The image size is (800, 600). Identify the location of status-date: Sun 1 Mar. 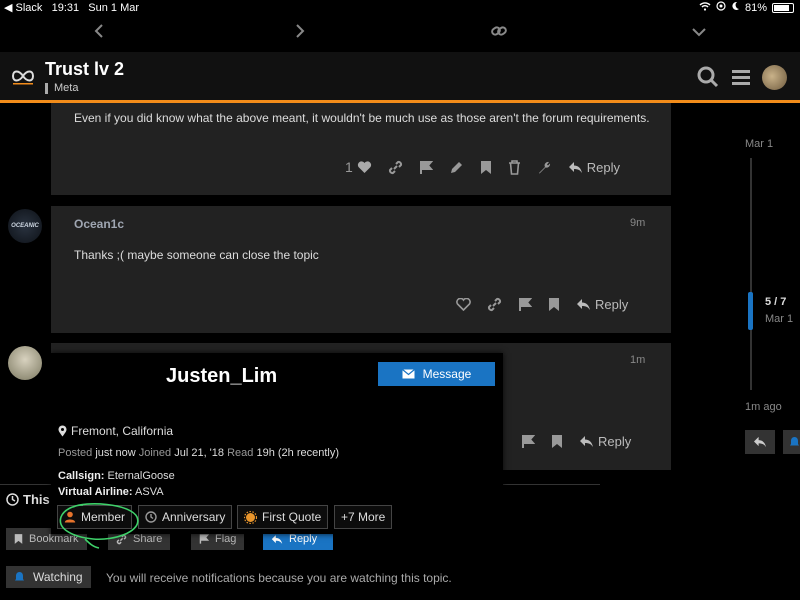
(114, 8).